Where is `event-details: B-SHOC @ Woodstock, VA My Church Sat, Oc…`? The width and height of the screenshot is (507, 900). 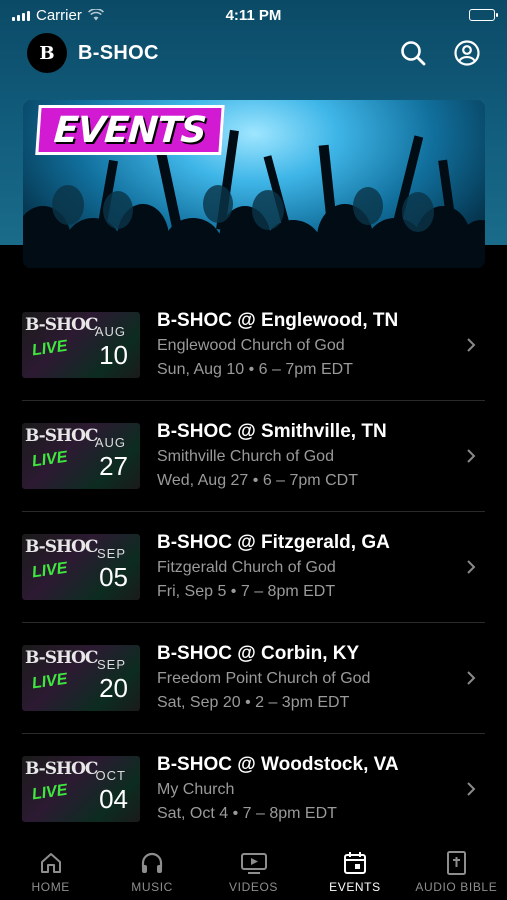 event-details: B-SHOC @ Woodstock, VA My Church Sat, Oc… is located at coordinates (311, 789).